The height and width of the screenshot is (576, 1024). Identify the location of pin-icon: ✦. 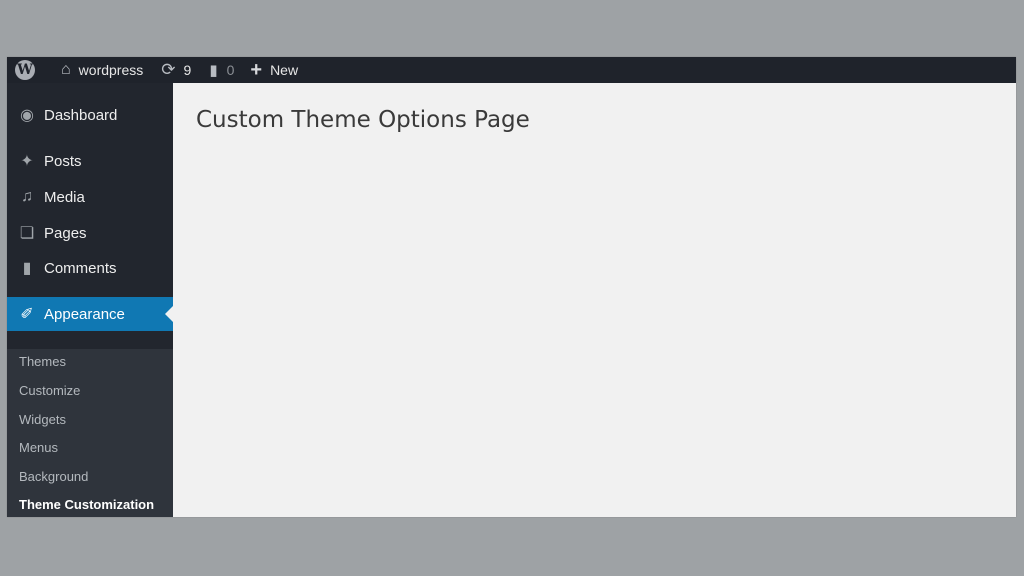
(27, 161).